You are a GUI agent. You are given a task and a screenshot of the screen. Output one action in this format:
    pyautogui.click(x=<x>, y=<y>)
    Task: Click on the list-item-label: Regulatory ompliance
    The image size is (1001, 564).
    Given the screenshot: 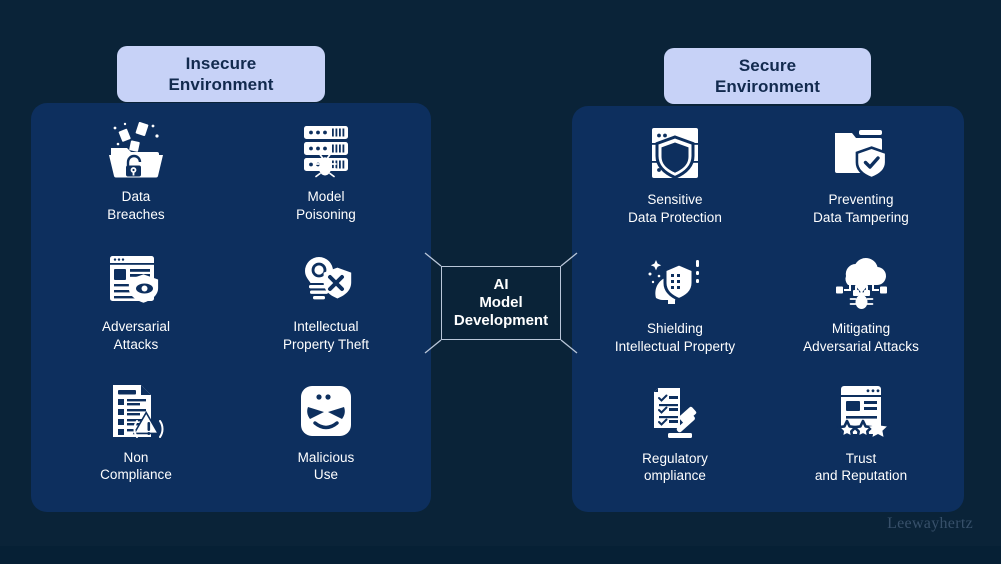 What is the action you would take?
    pyautogui.click(x=675, y=467)
    